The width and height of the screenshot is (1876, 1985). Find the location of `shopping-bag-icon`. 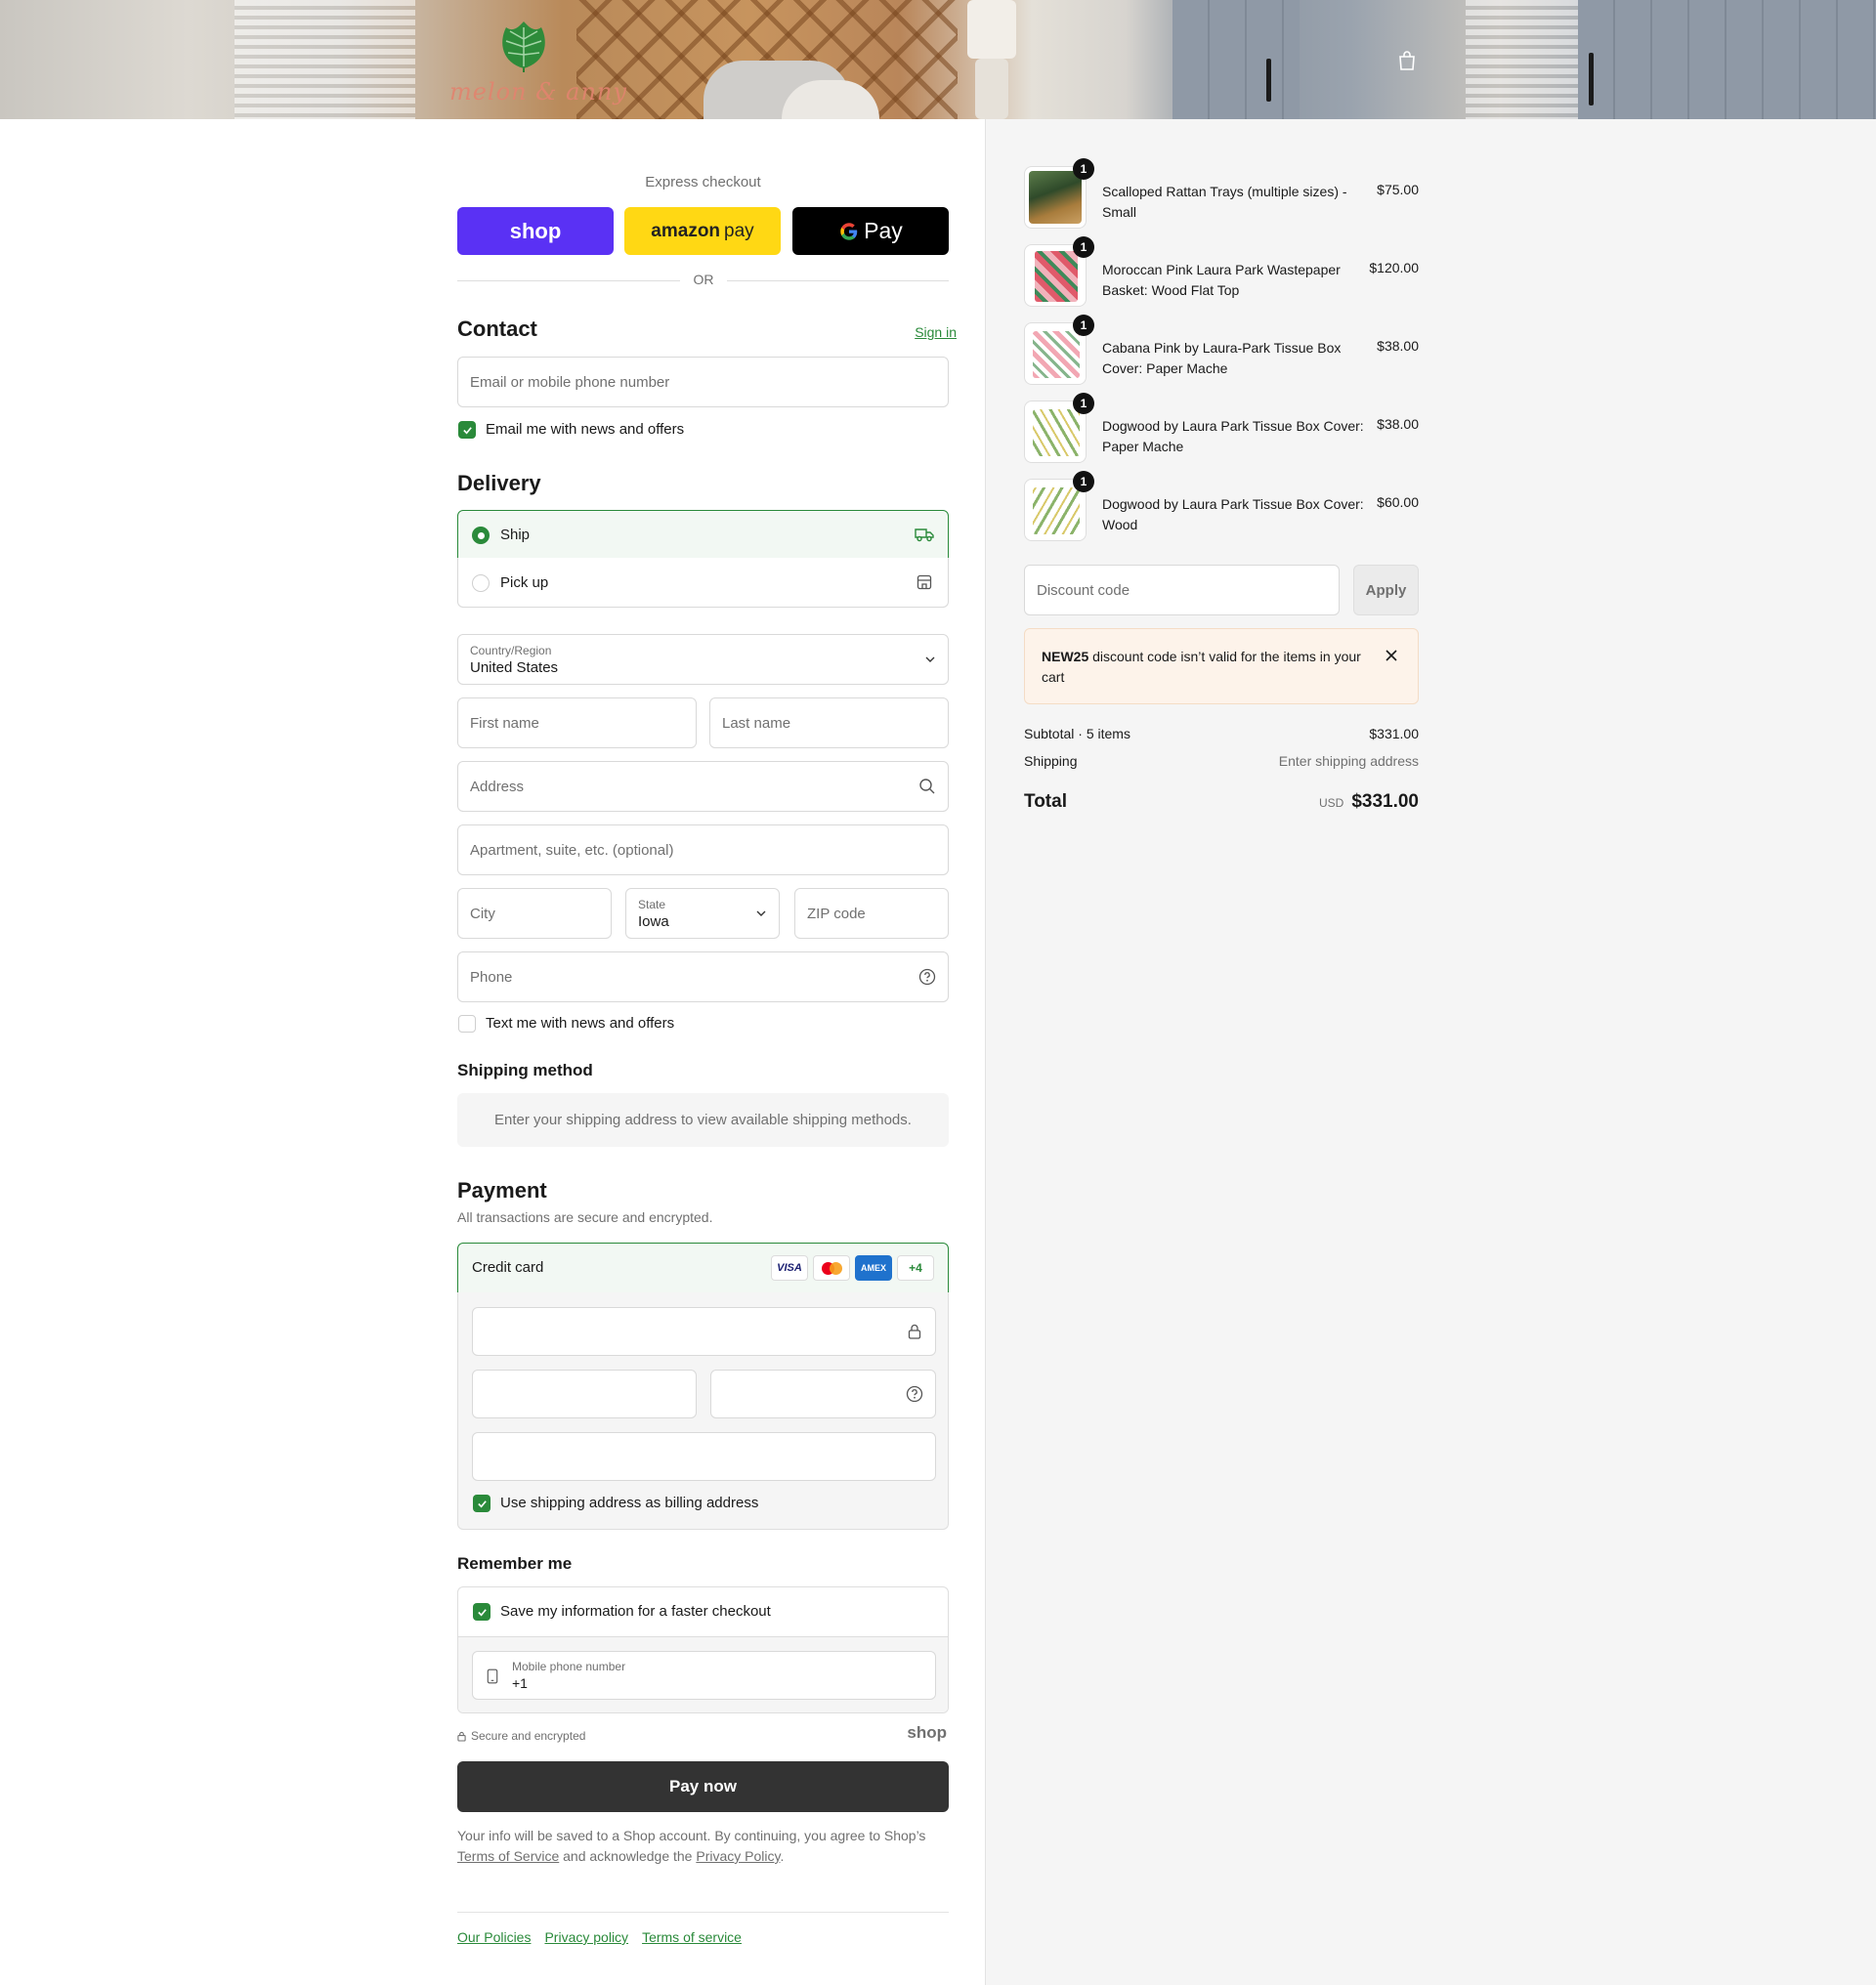

shopping-bag-icon is located at coordinates (1407, 60).